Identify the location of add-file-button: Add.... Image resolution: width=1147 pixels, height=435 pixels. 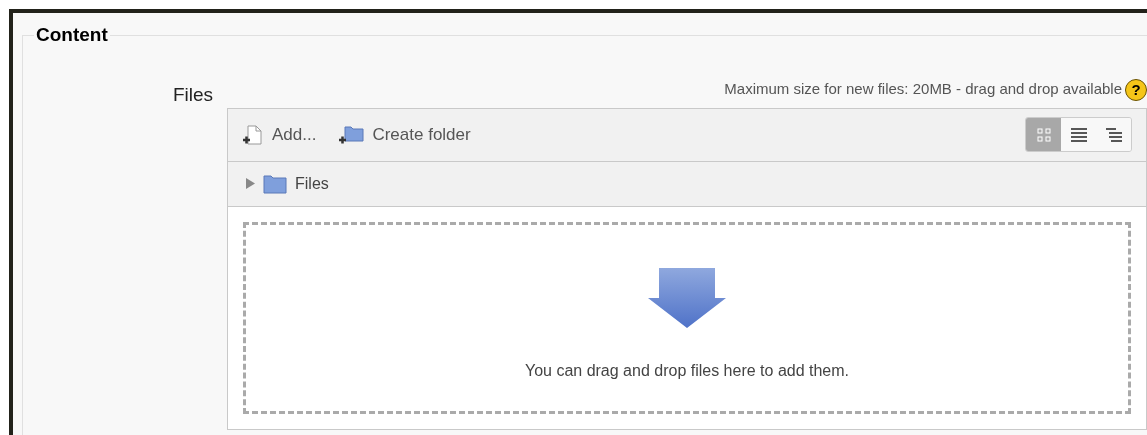
(279, 134).